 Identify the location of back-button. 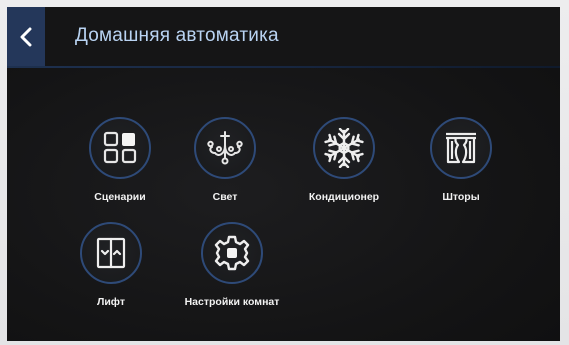
(26, 36).